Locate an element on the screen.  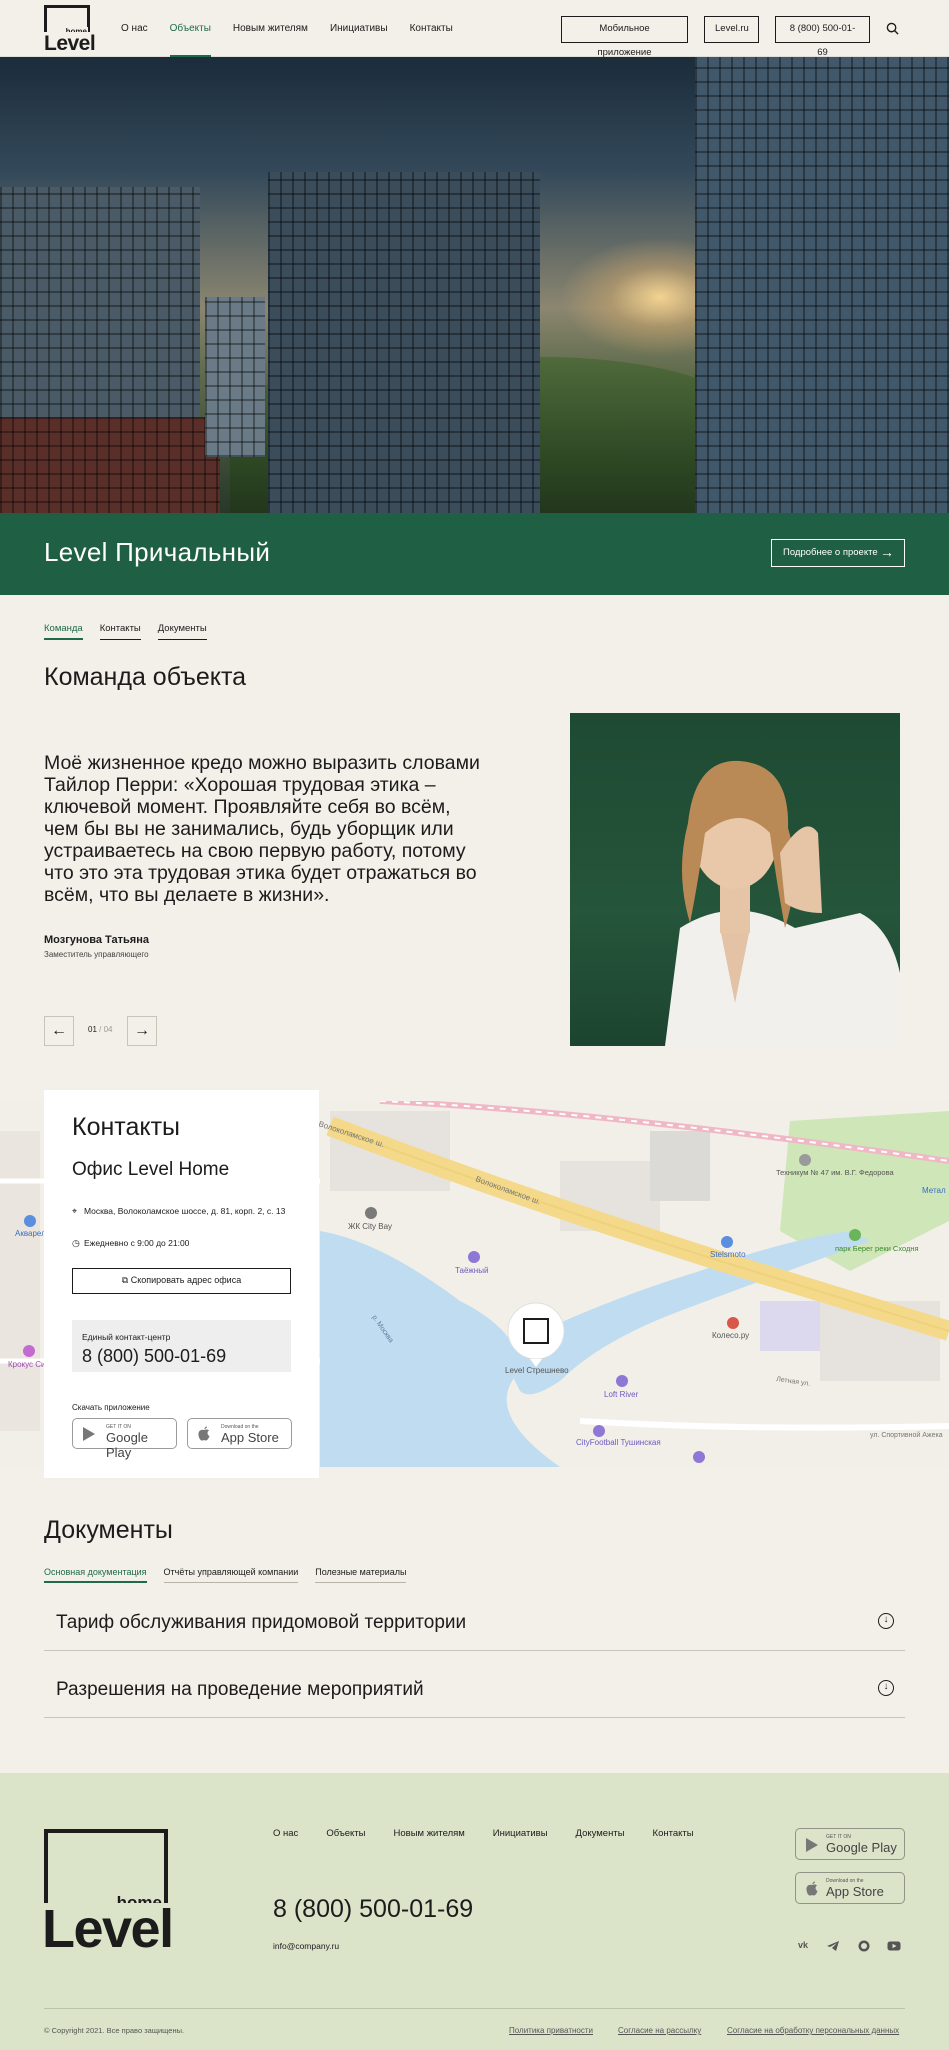
slider-counter-current: 01 is located at coordinates (92, 1029).